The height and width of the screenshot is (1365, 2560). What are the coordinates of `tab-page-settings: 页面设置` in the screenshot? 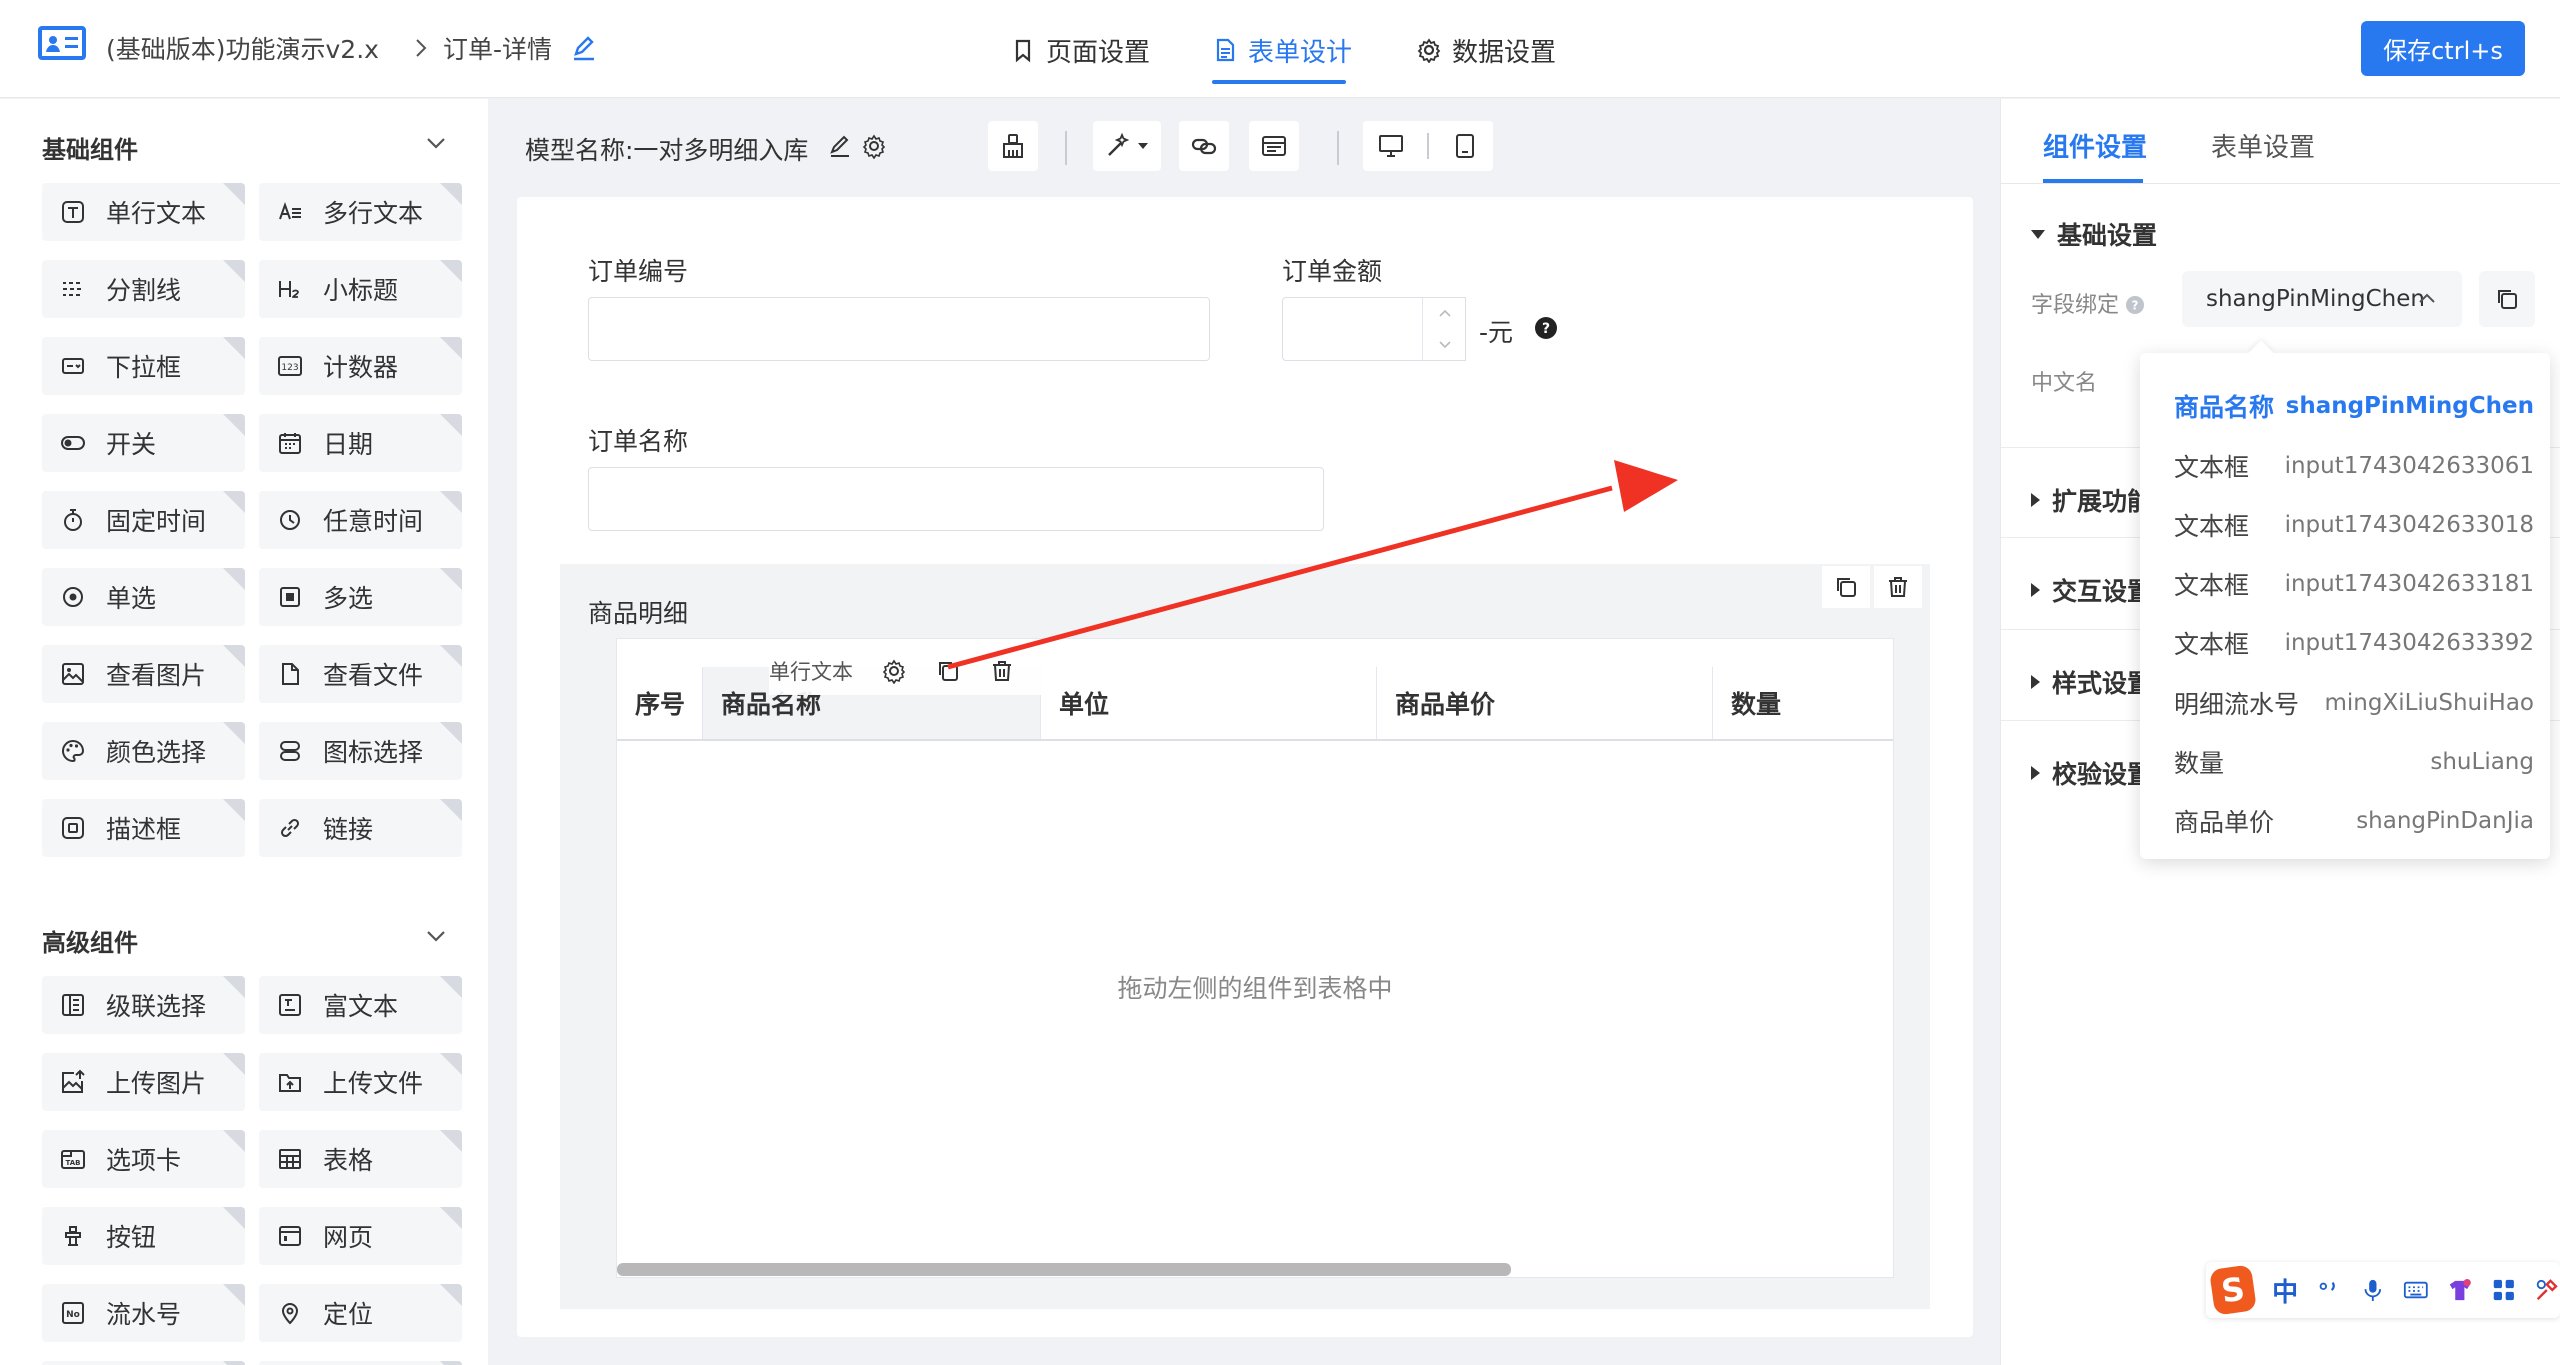 It's located at (1080, 50).